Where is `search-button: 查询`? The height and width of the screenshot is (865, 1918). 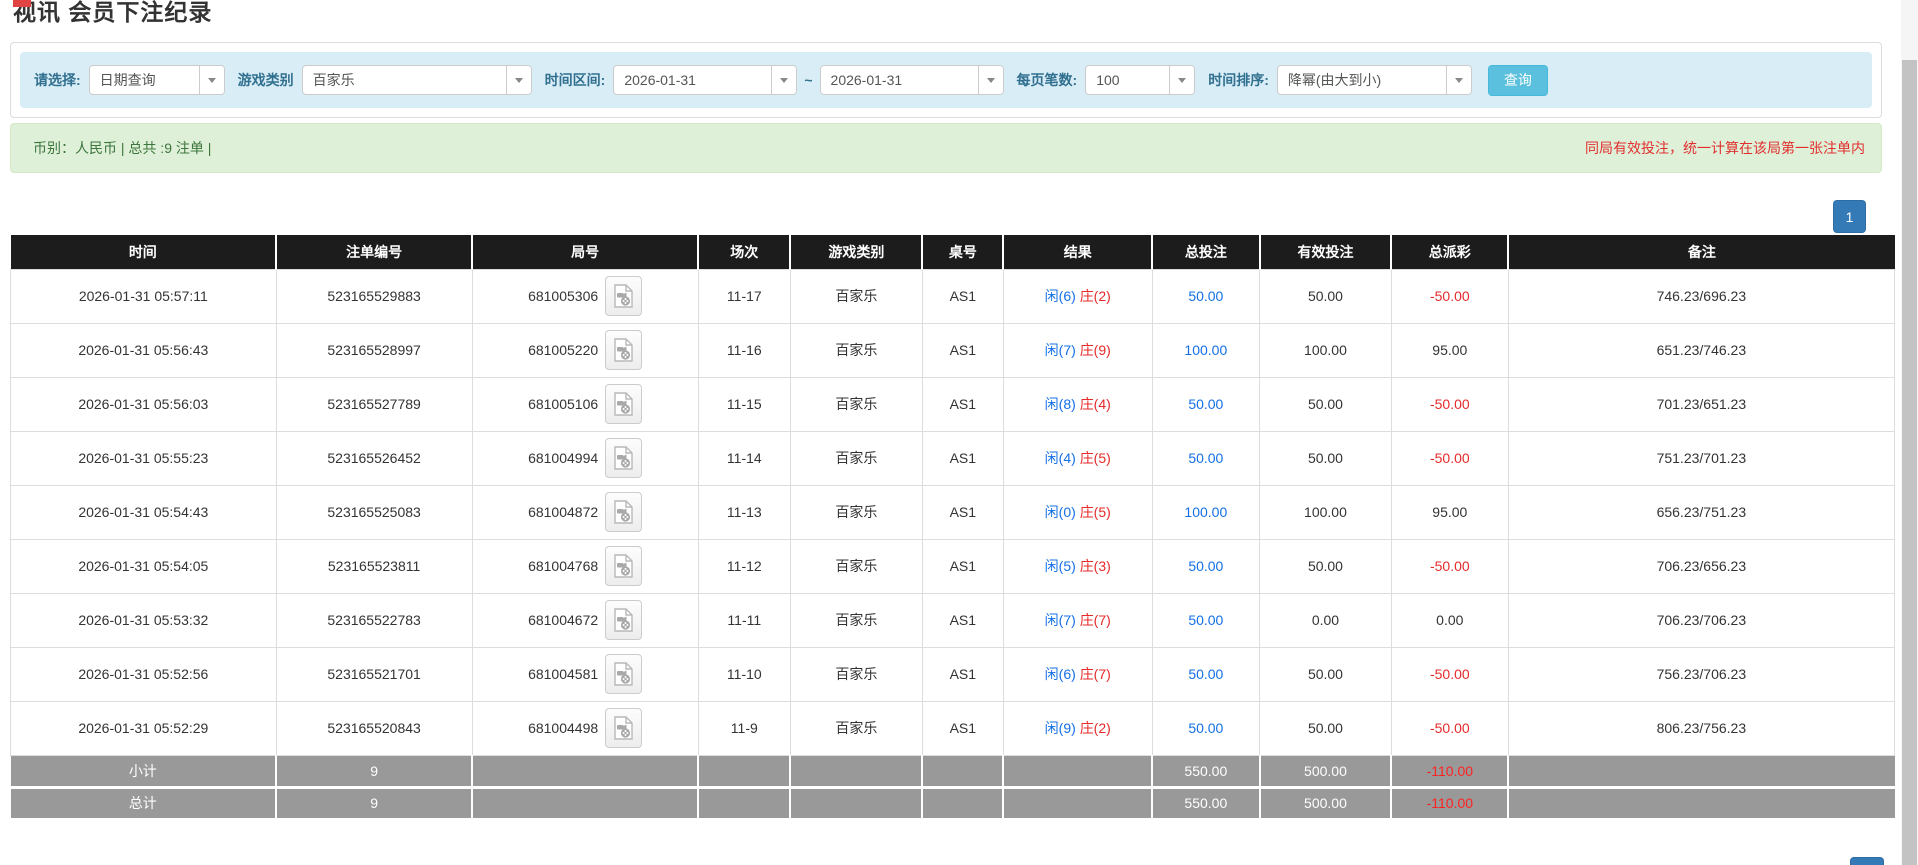 search-button: 查询 is located at coordinates (1517, 80).